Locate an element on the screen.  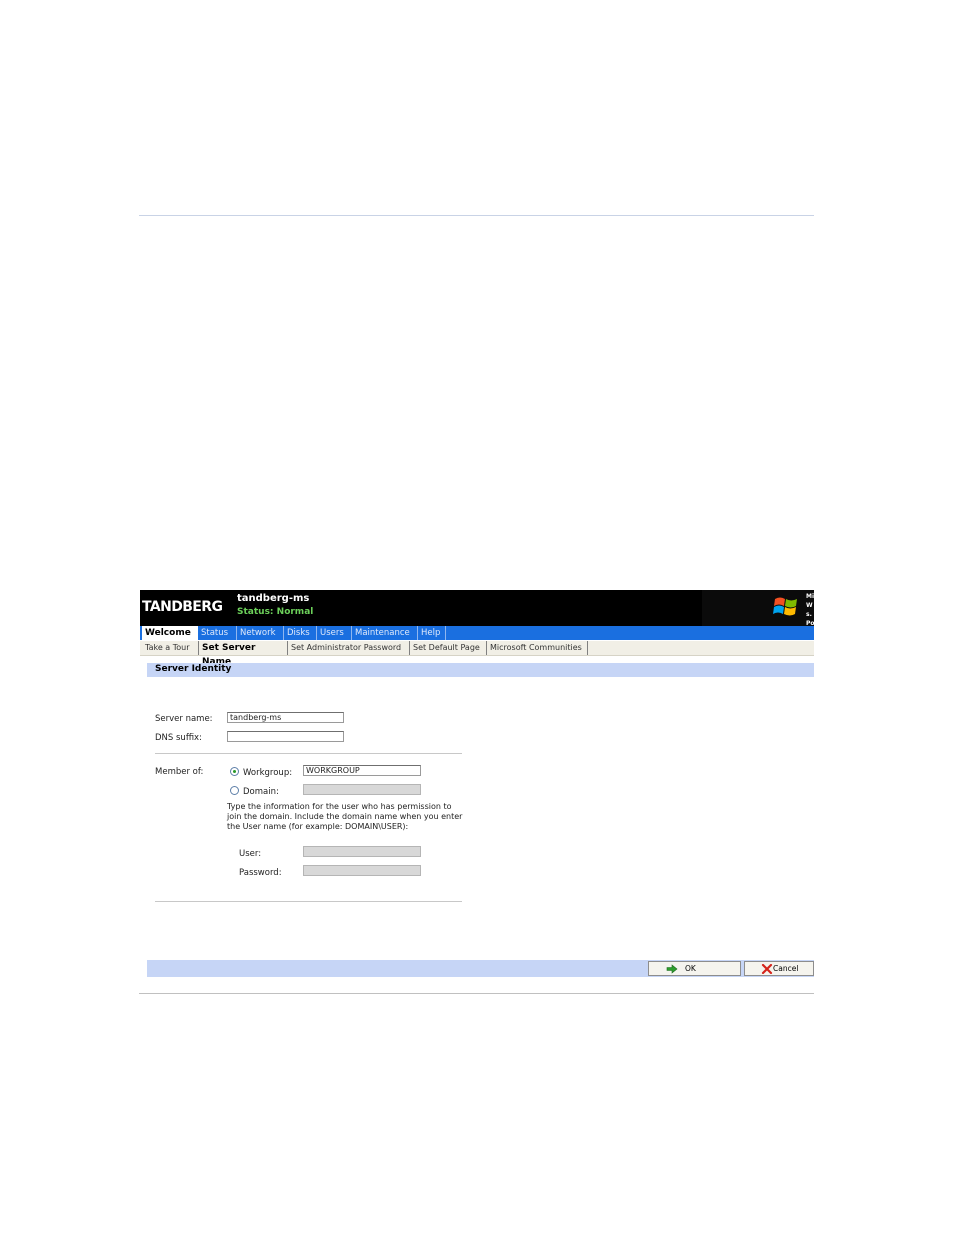
domain-radio is located at coordinates (234, 790).